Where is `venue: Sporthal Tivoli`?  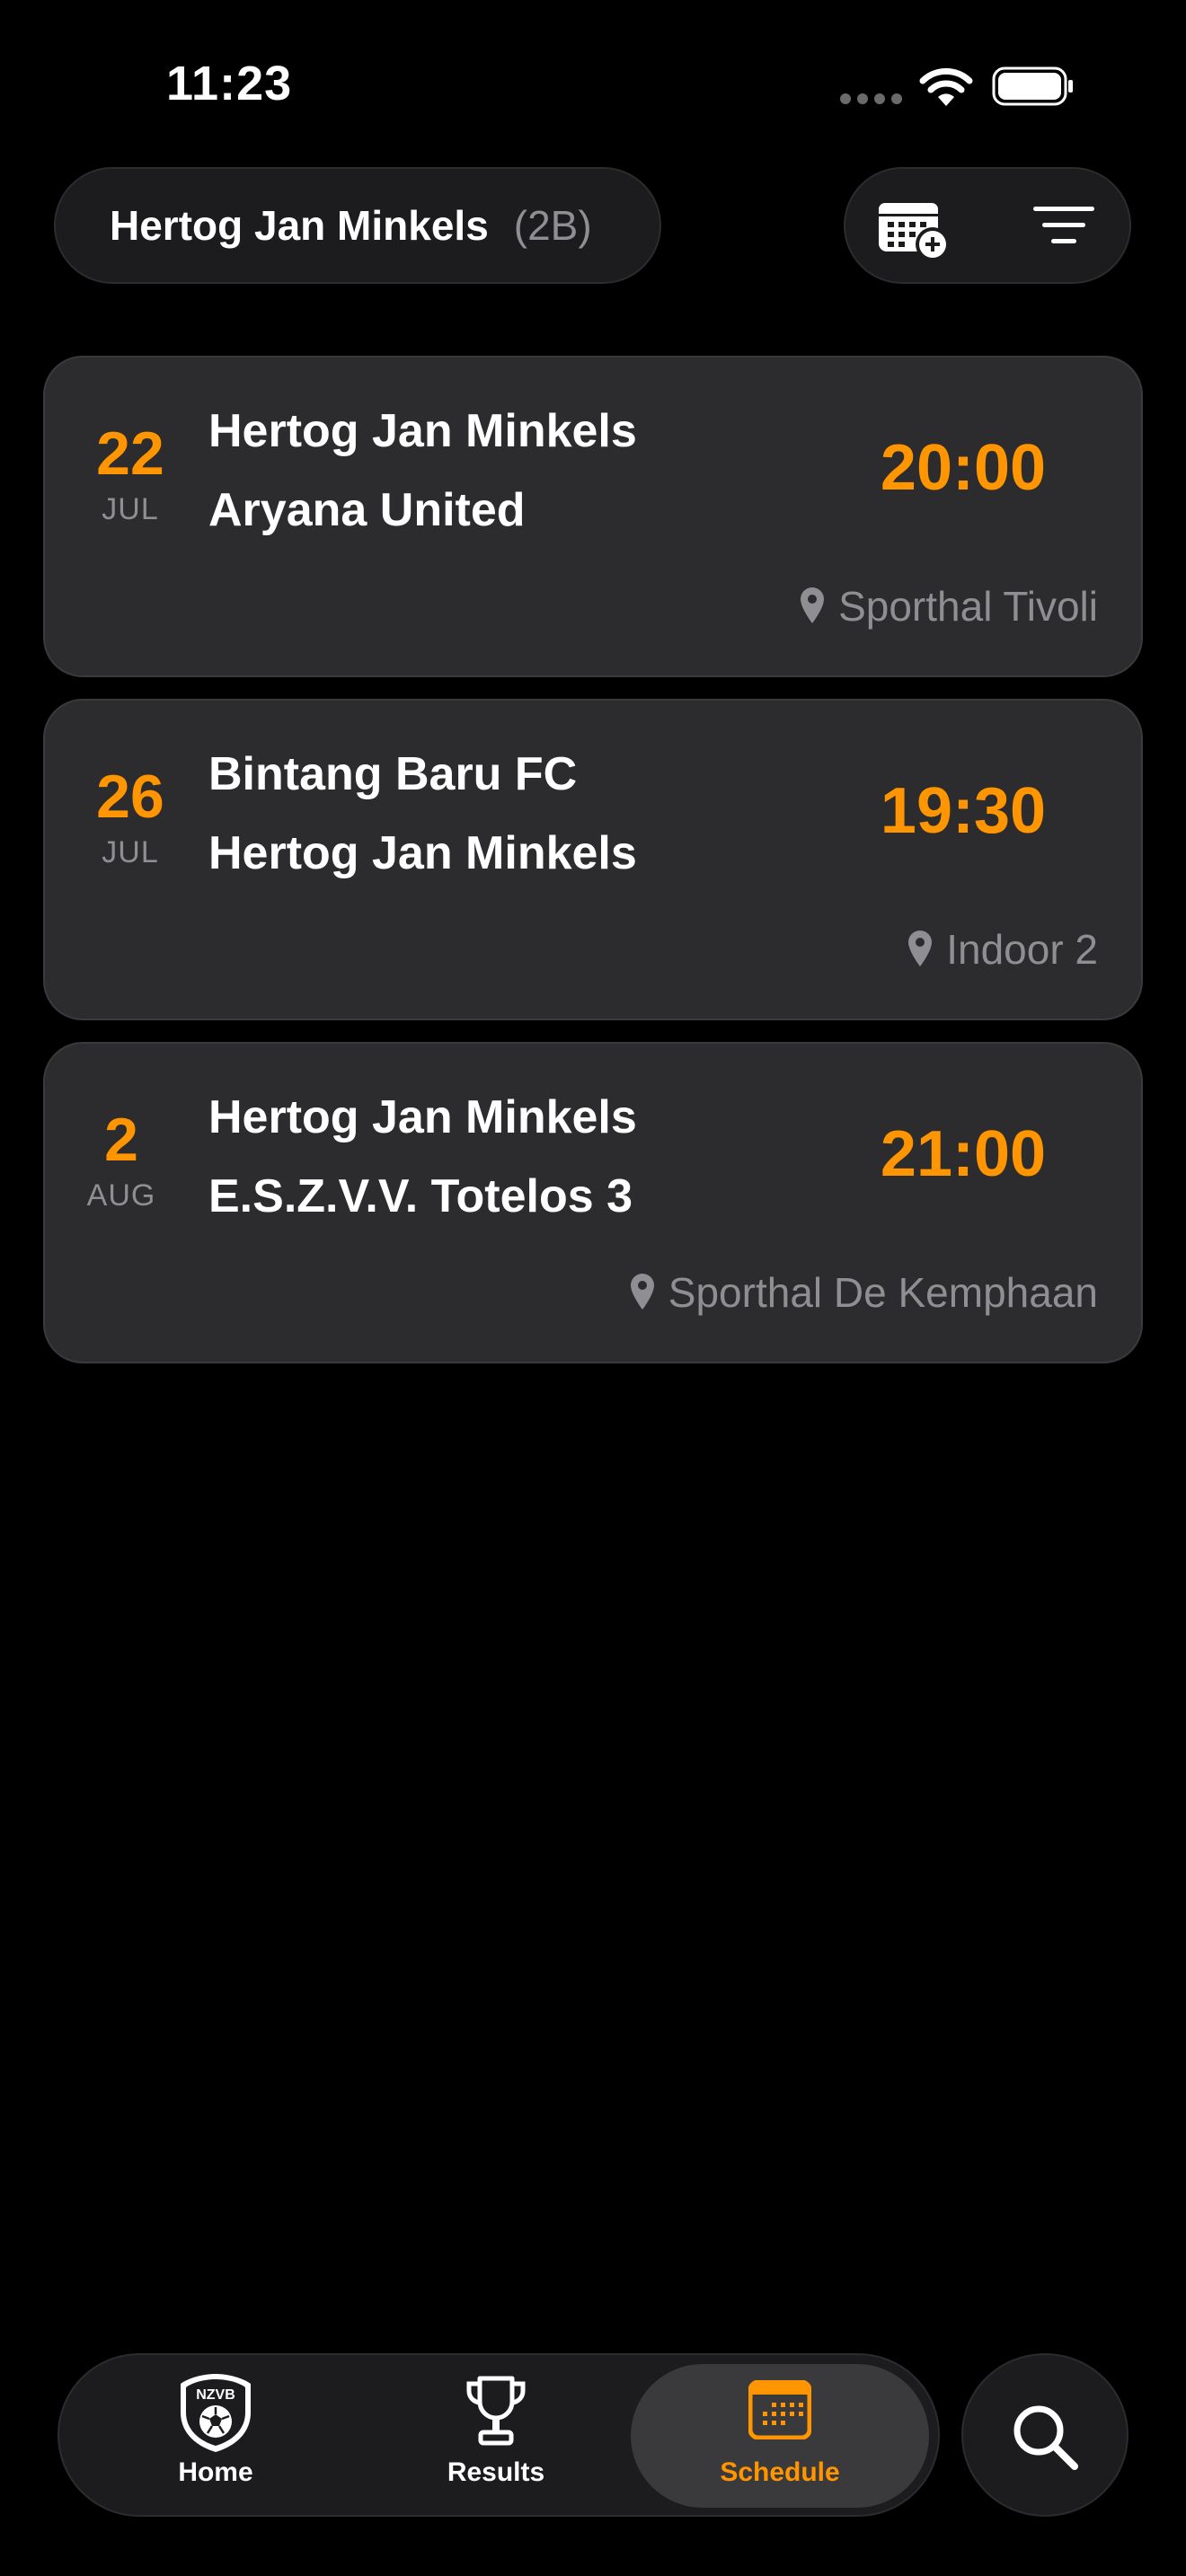 venue: Sporthal Tivoli is located at coordinates (948, 606).